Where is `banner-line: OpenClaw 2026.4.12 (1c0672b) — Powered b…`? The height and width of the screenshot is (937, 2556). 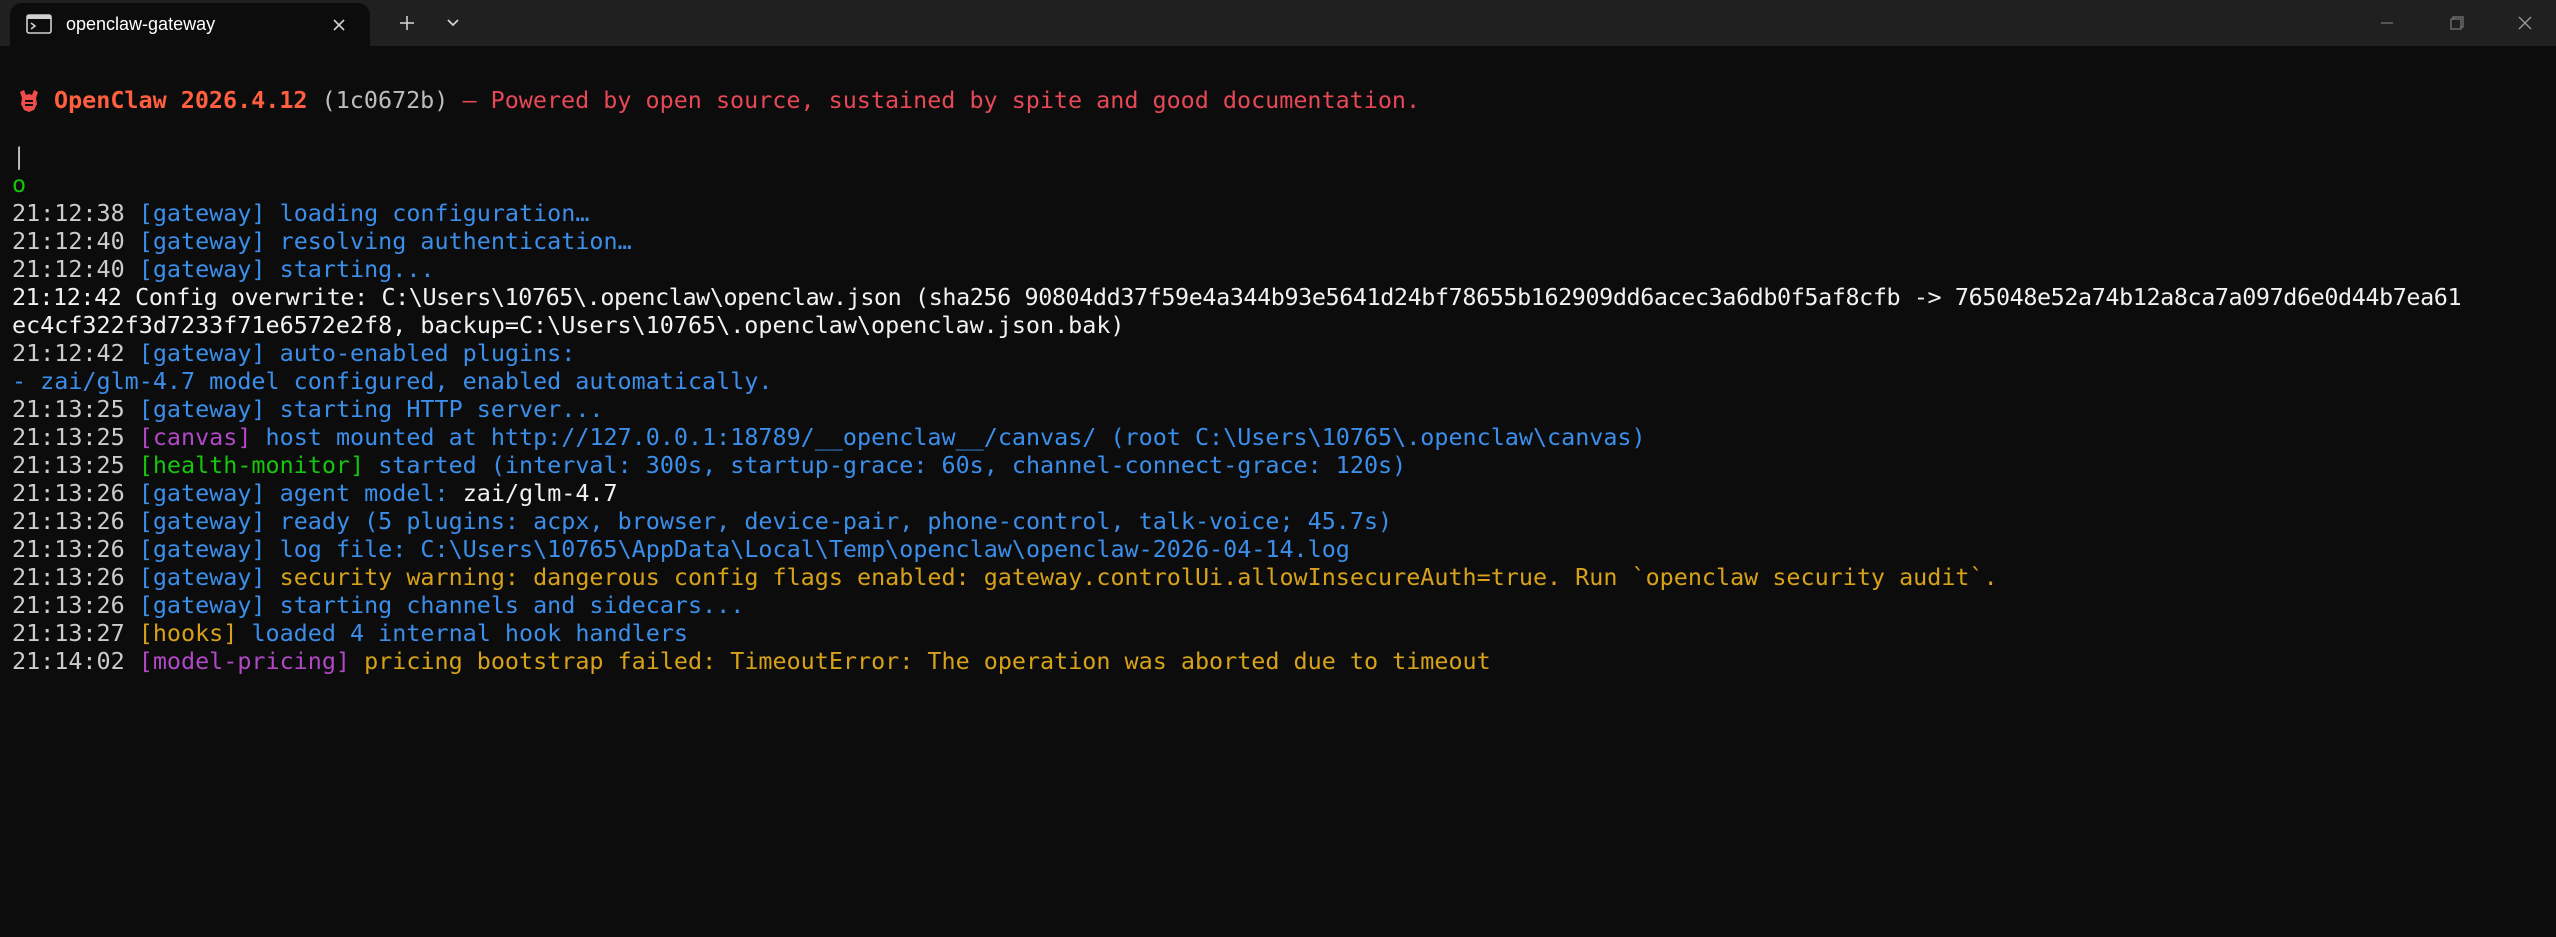
banner-line: OpenClaw 2026.4.12 (1c0672b) — Powered b… is located at coordinates (737, 100).